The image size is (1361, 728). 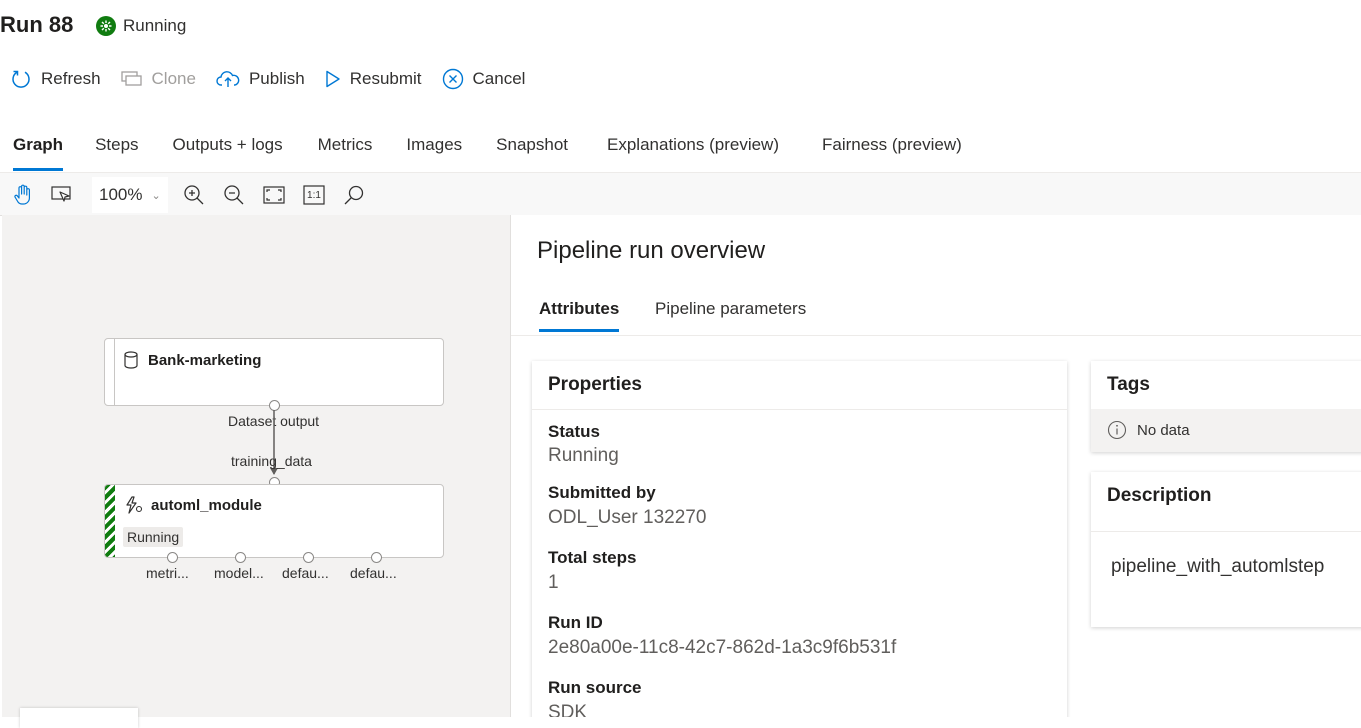 I want to click on module-node-title: automl_module, so click(x=206, y=505).